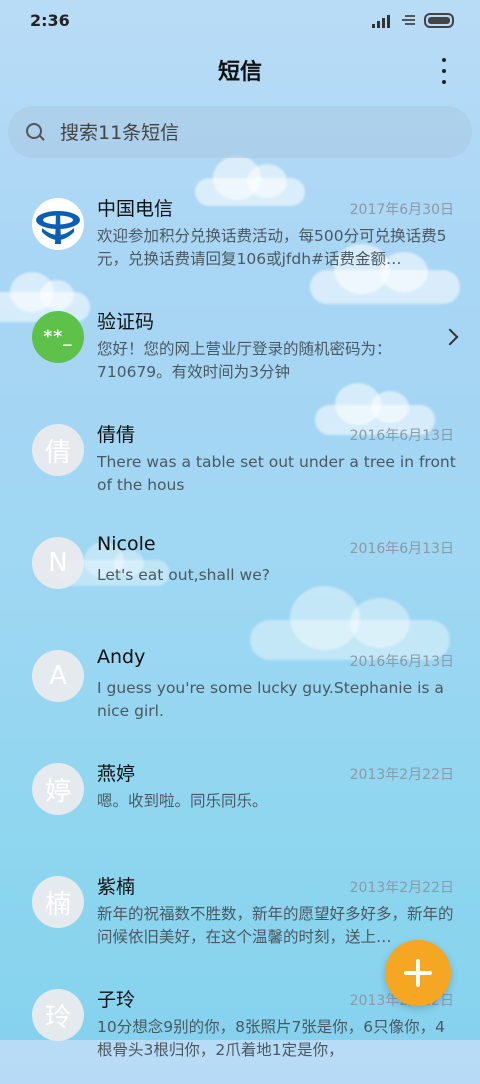 The image size is (480, 1084). I want to click on search-input, so click(260, 133).